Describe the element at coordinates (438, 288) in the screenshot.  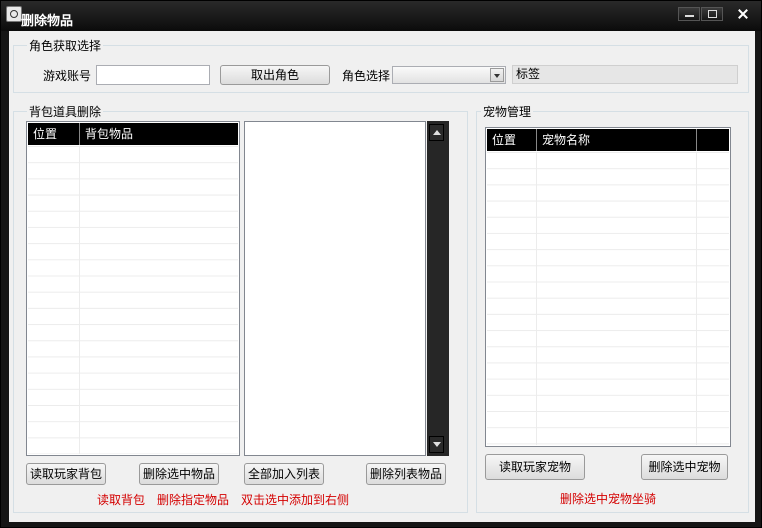
I see `listbox-scrollbar` at that location.